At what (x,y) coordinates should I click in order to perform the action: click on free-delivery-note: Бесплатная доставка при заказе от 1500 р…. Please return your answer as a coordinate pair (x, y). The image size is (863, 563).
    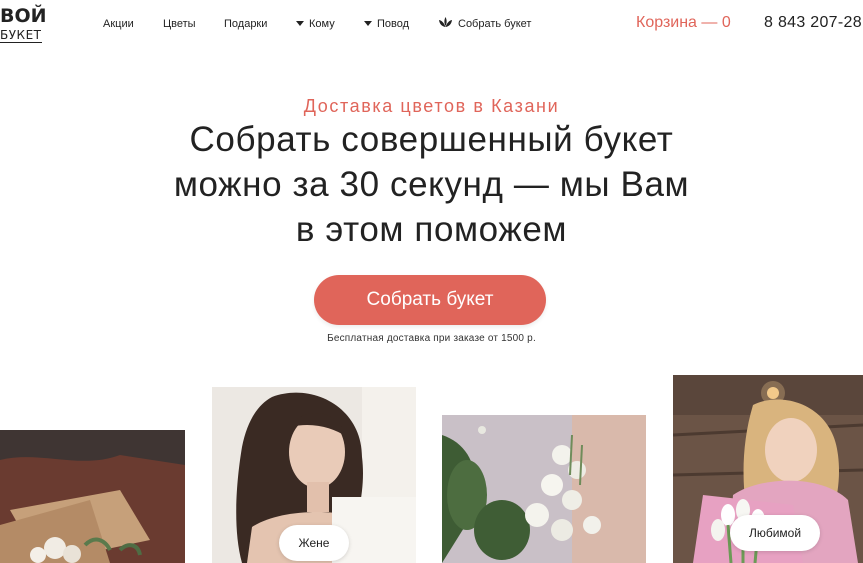
    Looking at the image, I should click on (431, 338).